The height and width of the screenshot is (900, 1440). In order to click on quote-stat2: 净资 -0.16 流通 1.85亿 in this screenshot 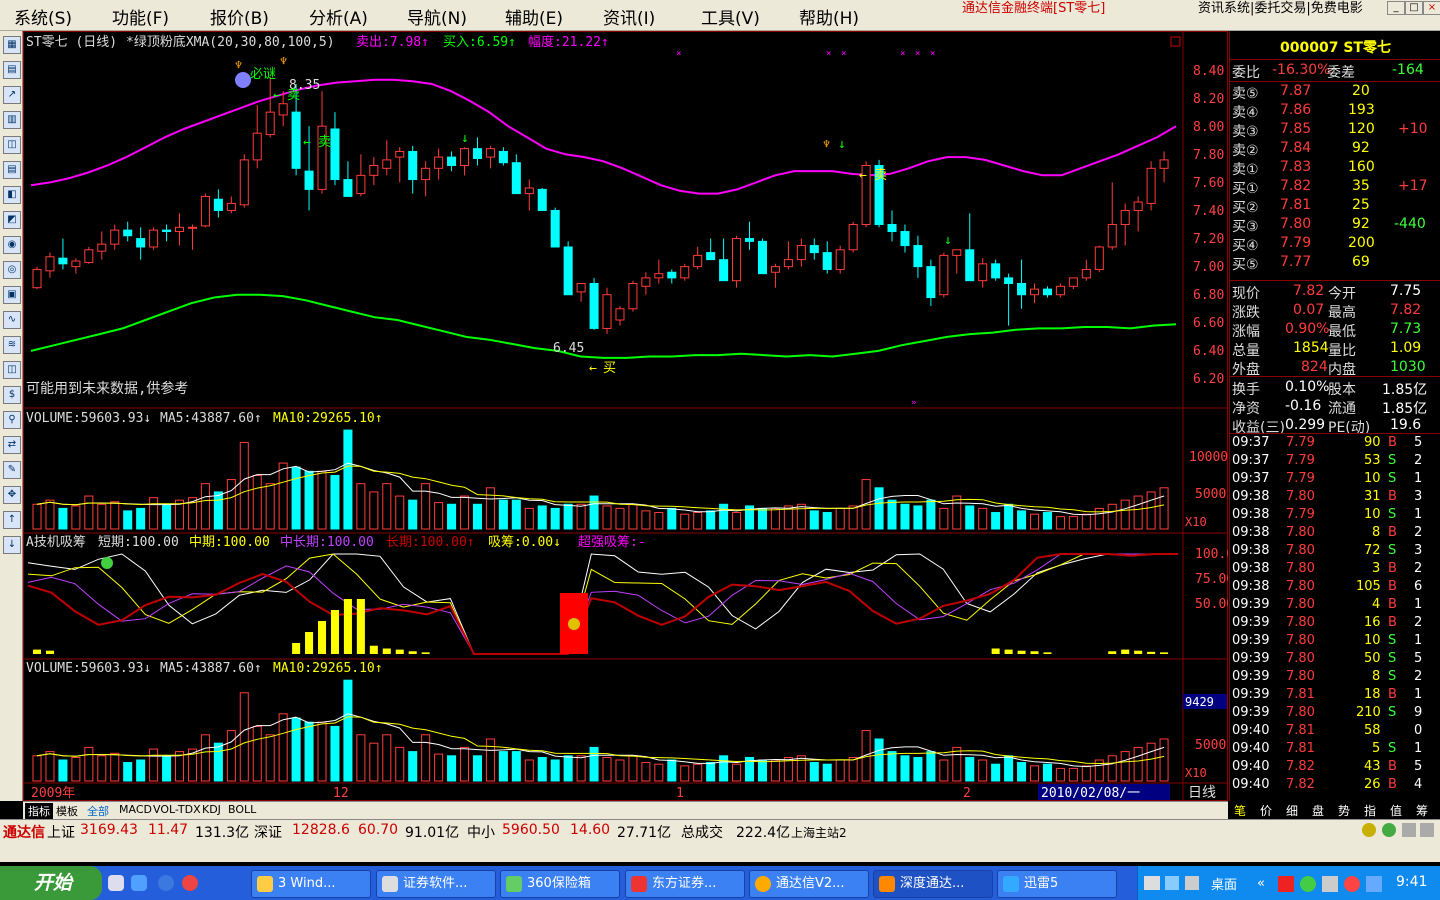, I will do `click(1335, 407)`.